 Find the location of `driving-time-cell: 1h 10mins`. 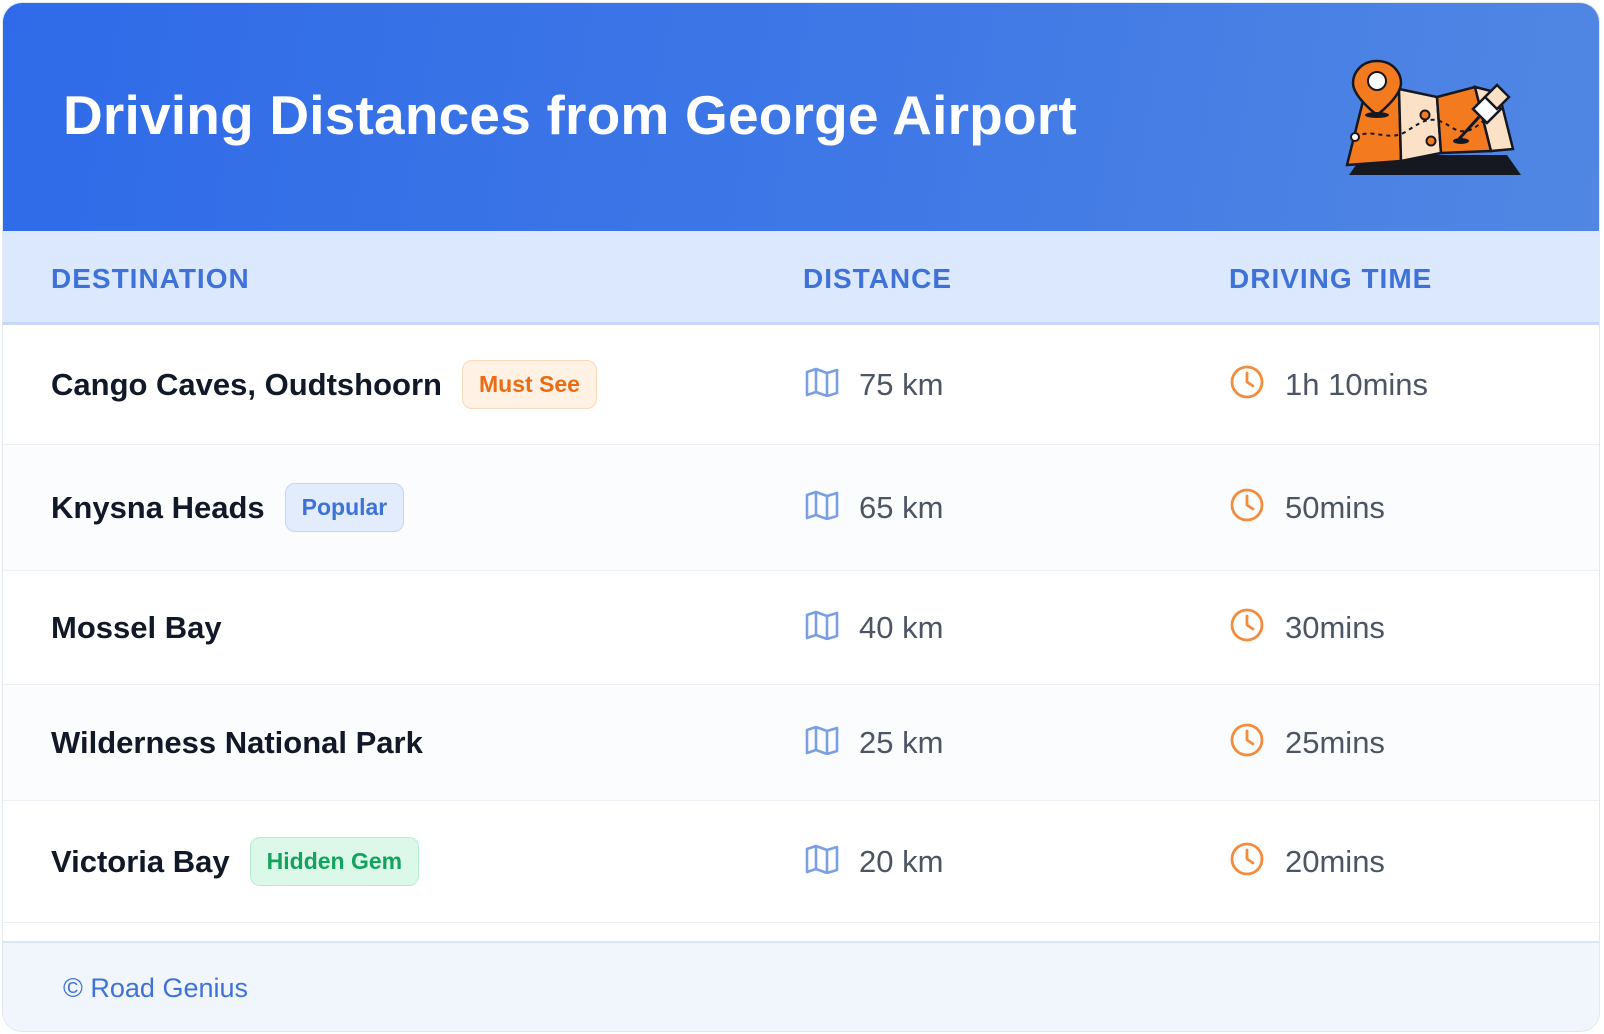

driving-time-cell: 1h 10mins is located at coordinates (1328, 384).